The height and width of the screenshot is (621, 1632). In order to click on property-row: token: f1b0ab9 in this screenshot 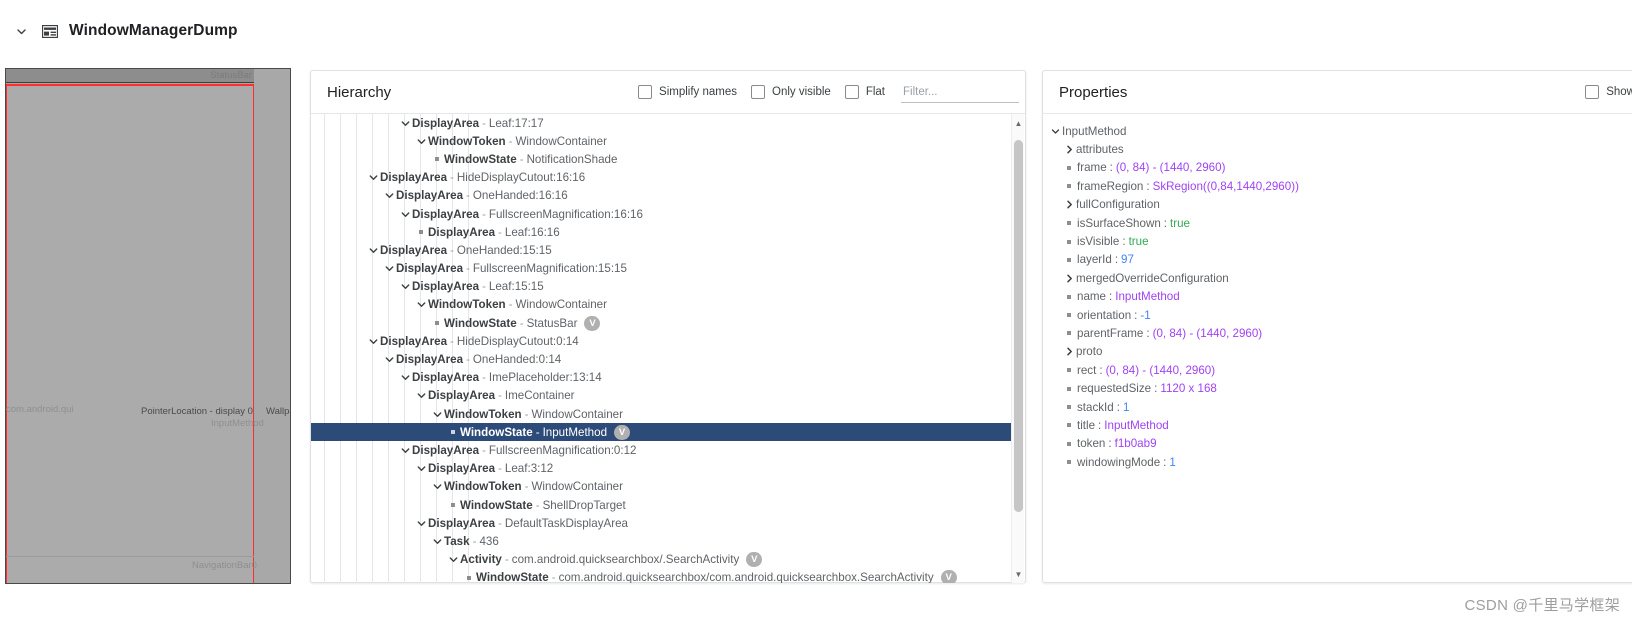, I will do `click(1340, 444)`.